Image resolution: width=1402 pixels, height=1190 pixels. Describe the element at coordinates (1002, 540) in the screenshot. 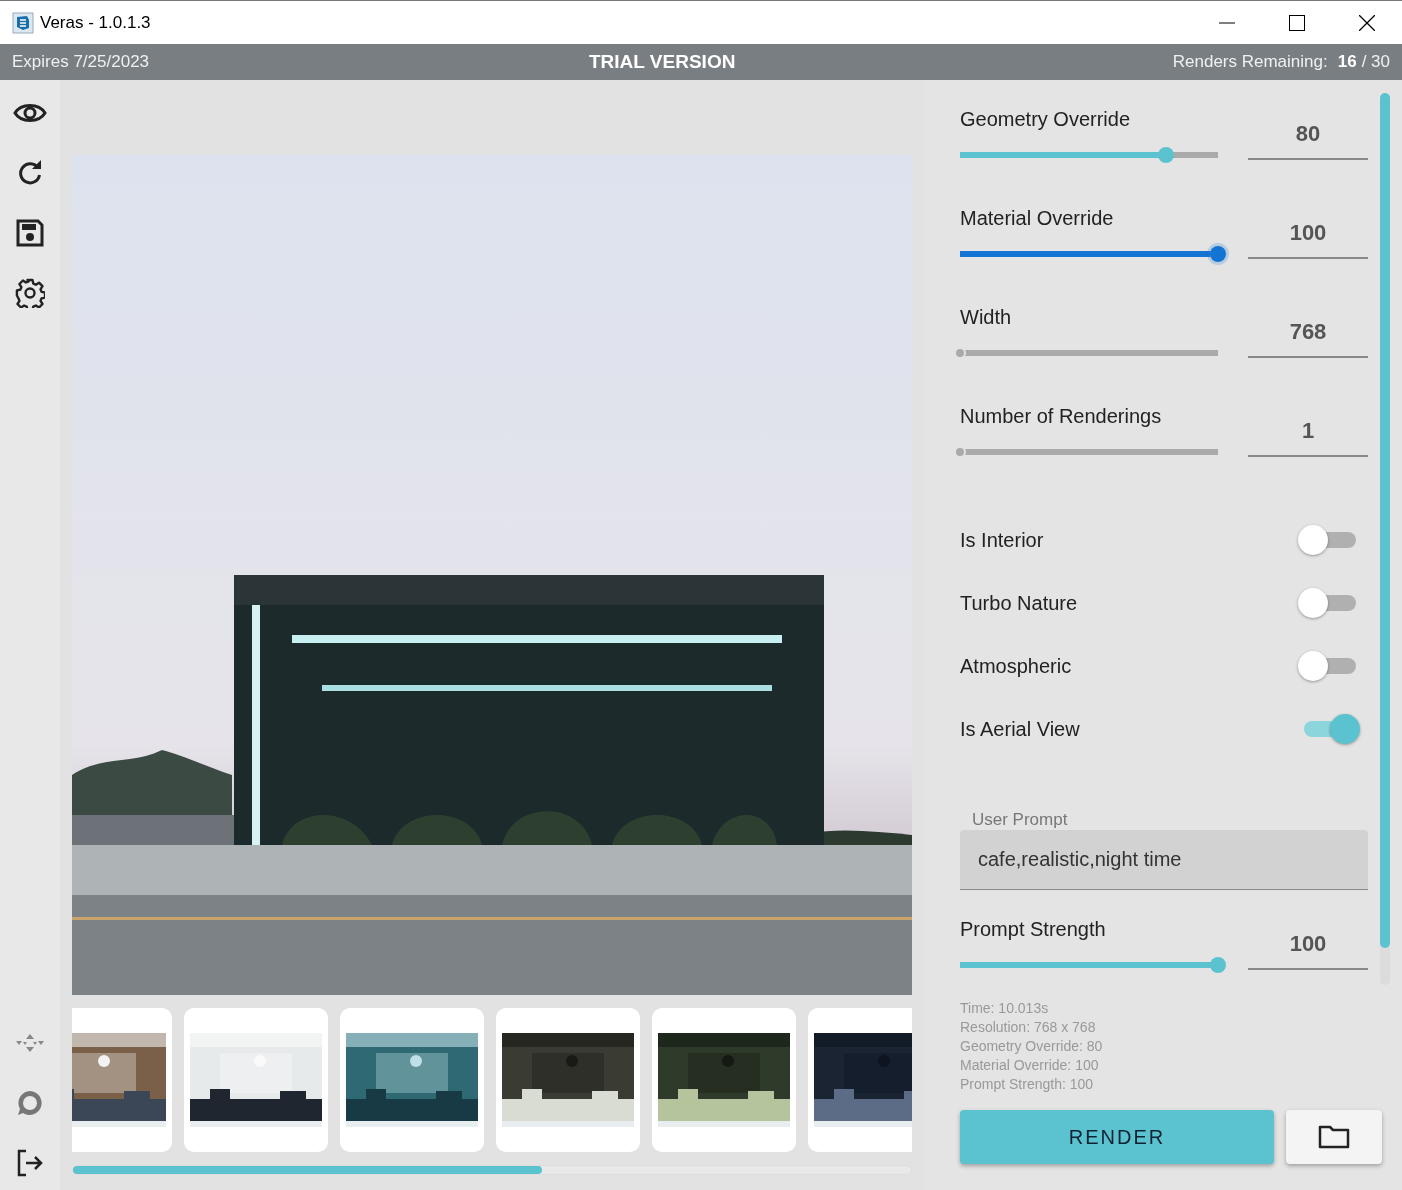

I see `toggle-label: Is Interior` at that location.